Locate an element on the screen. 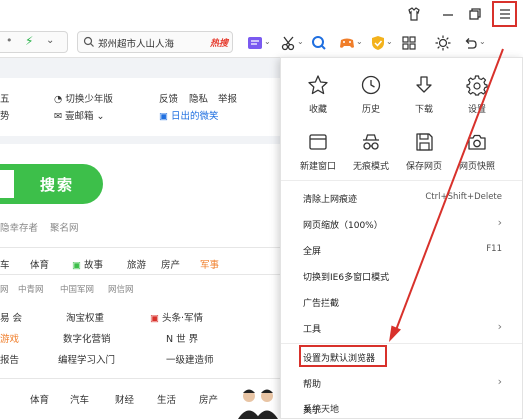 This screenshot has width=523, height=419. menu-grid-label: 无痕模式 is located at coordinates (370, 167).